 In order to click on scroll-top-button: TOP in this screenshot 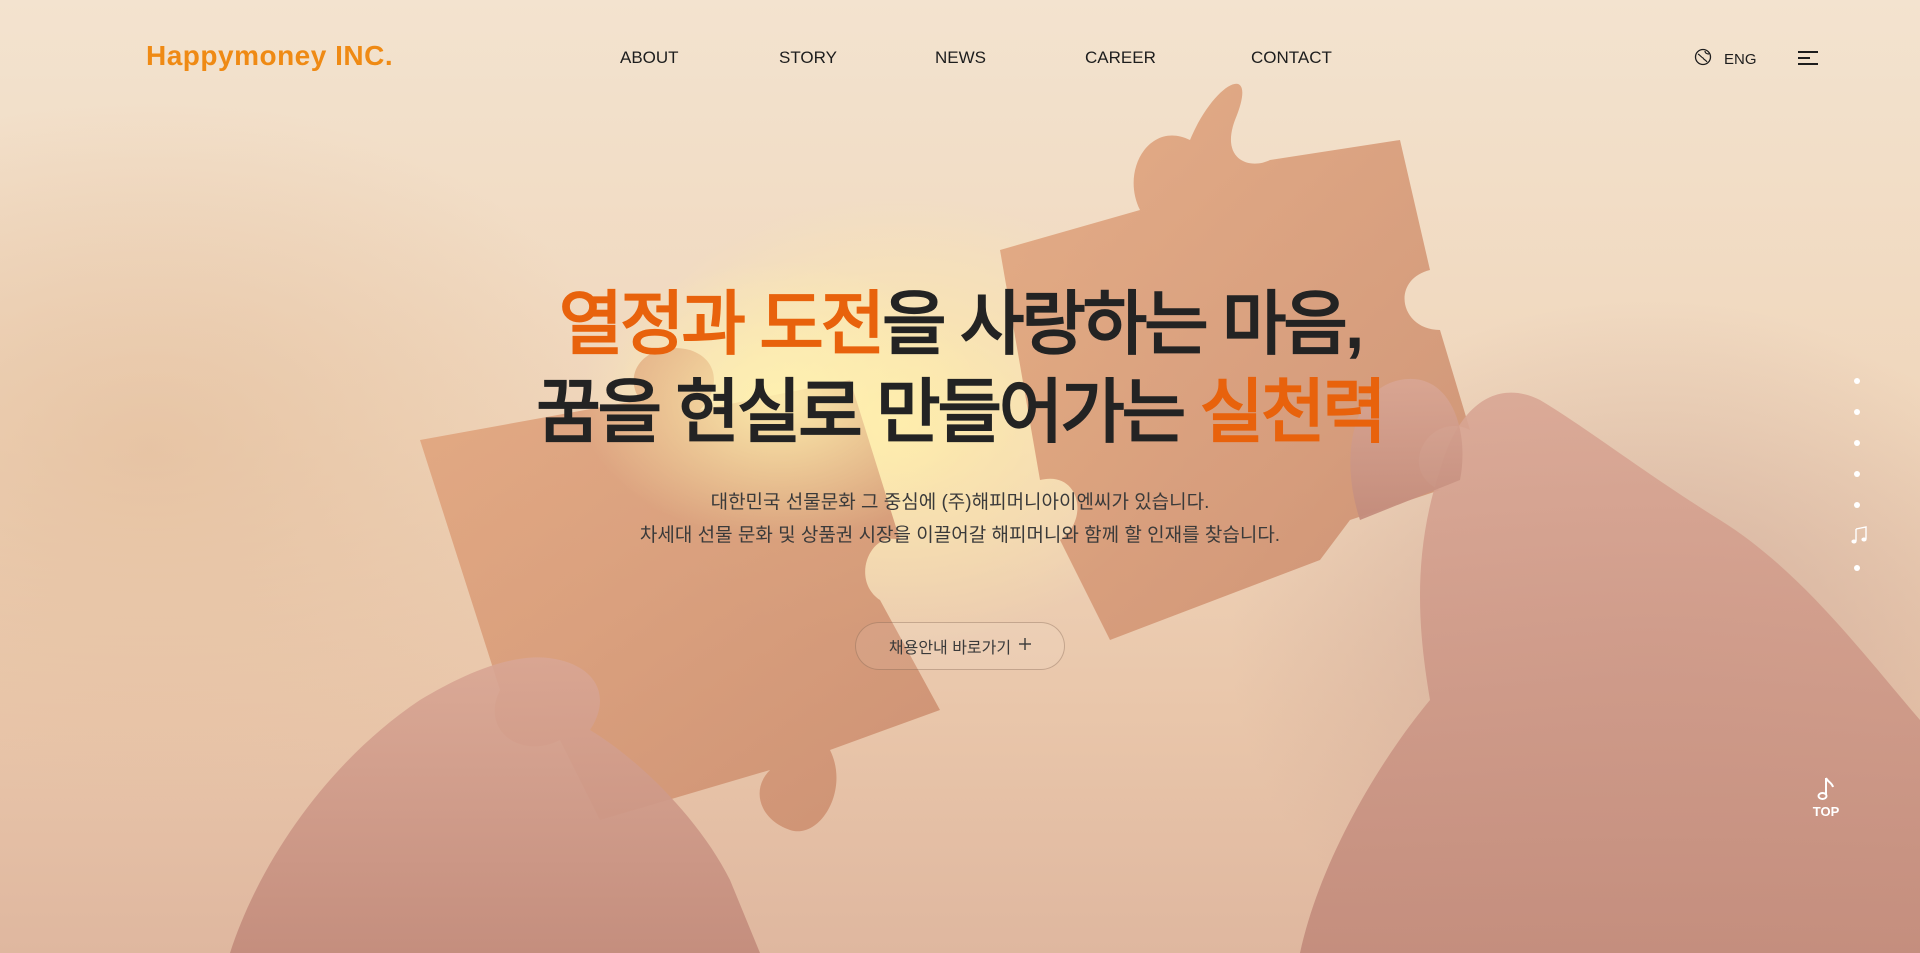, I will do `click(1826, 804)`.